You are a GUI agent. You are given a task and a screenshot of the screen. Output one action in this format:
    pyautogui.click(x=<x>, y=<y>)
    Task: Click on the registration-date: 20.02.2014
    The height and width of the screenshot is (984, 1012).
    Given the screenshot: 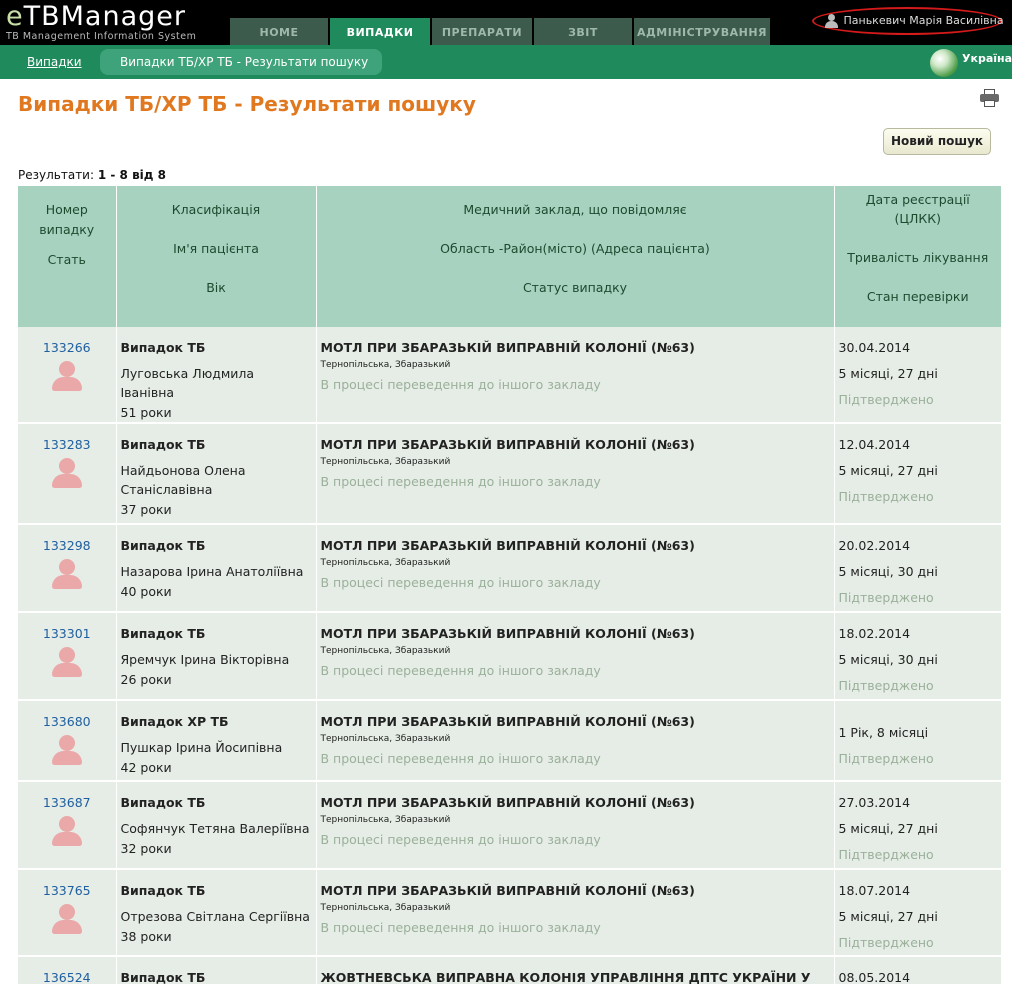 What is the action you would take?
    pyautogui.click(x=874, y=545)
    